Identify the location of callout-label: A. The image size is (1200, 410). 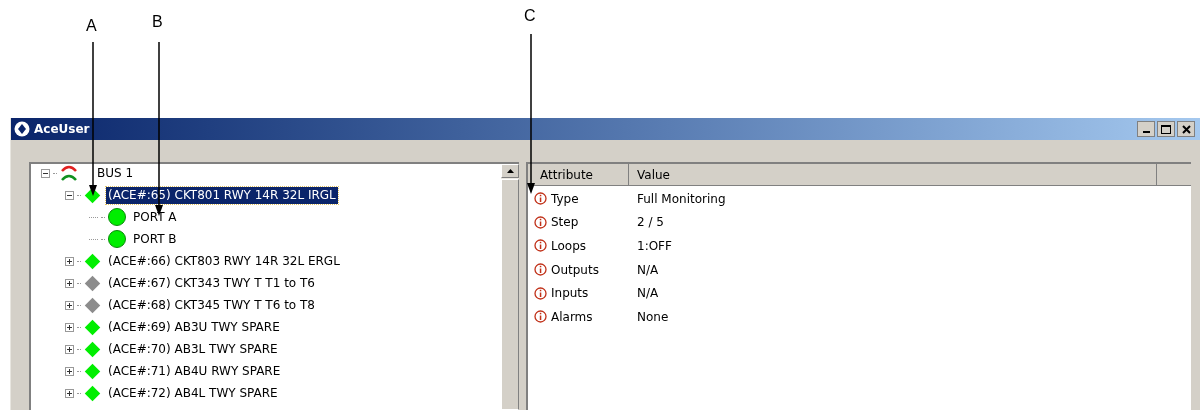
(91, 26).